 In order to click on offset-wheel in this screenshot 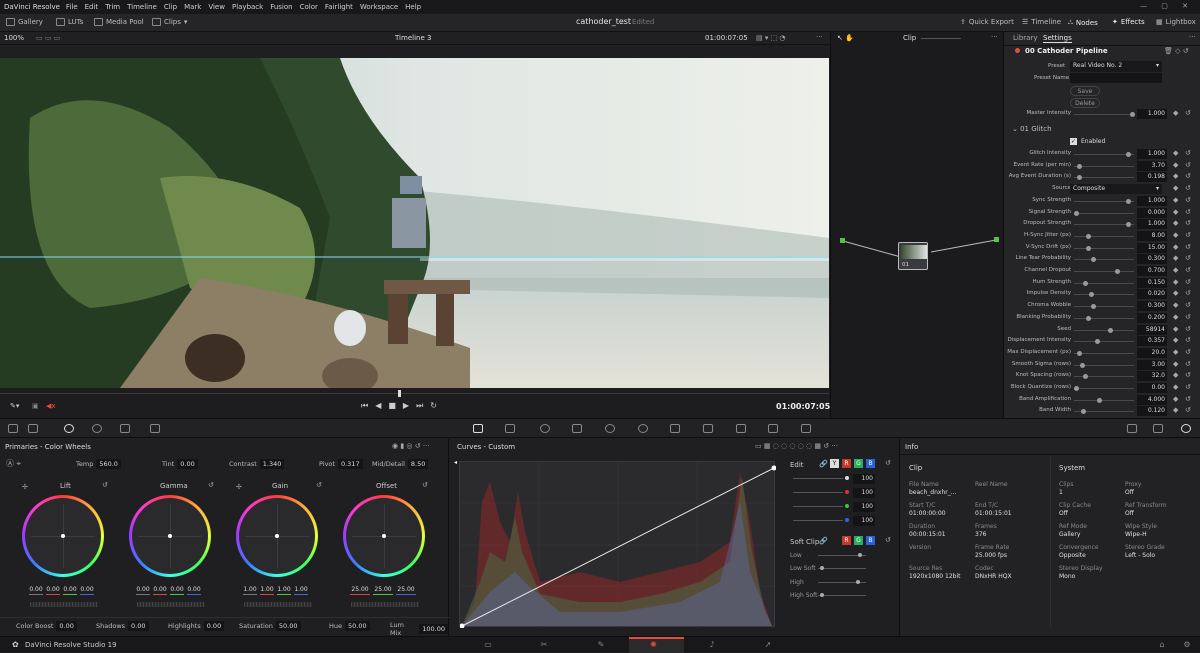, I will do `click(384, 536)`.